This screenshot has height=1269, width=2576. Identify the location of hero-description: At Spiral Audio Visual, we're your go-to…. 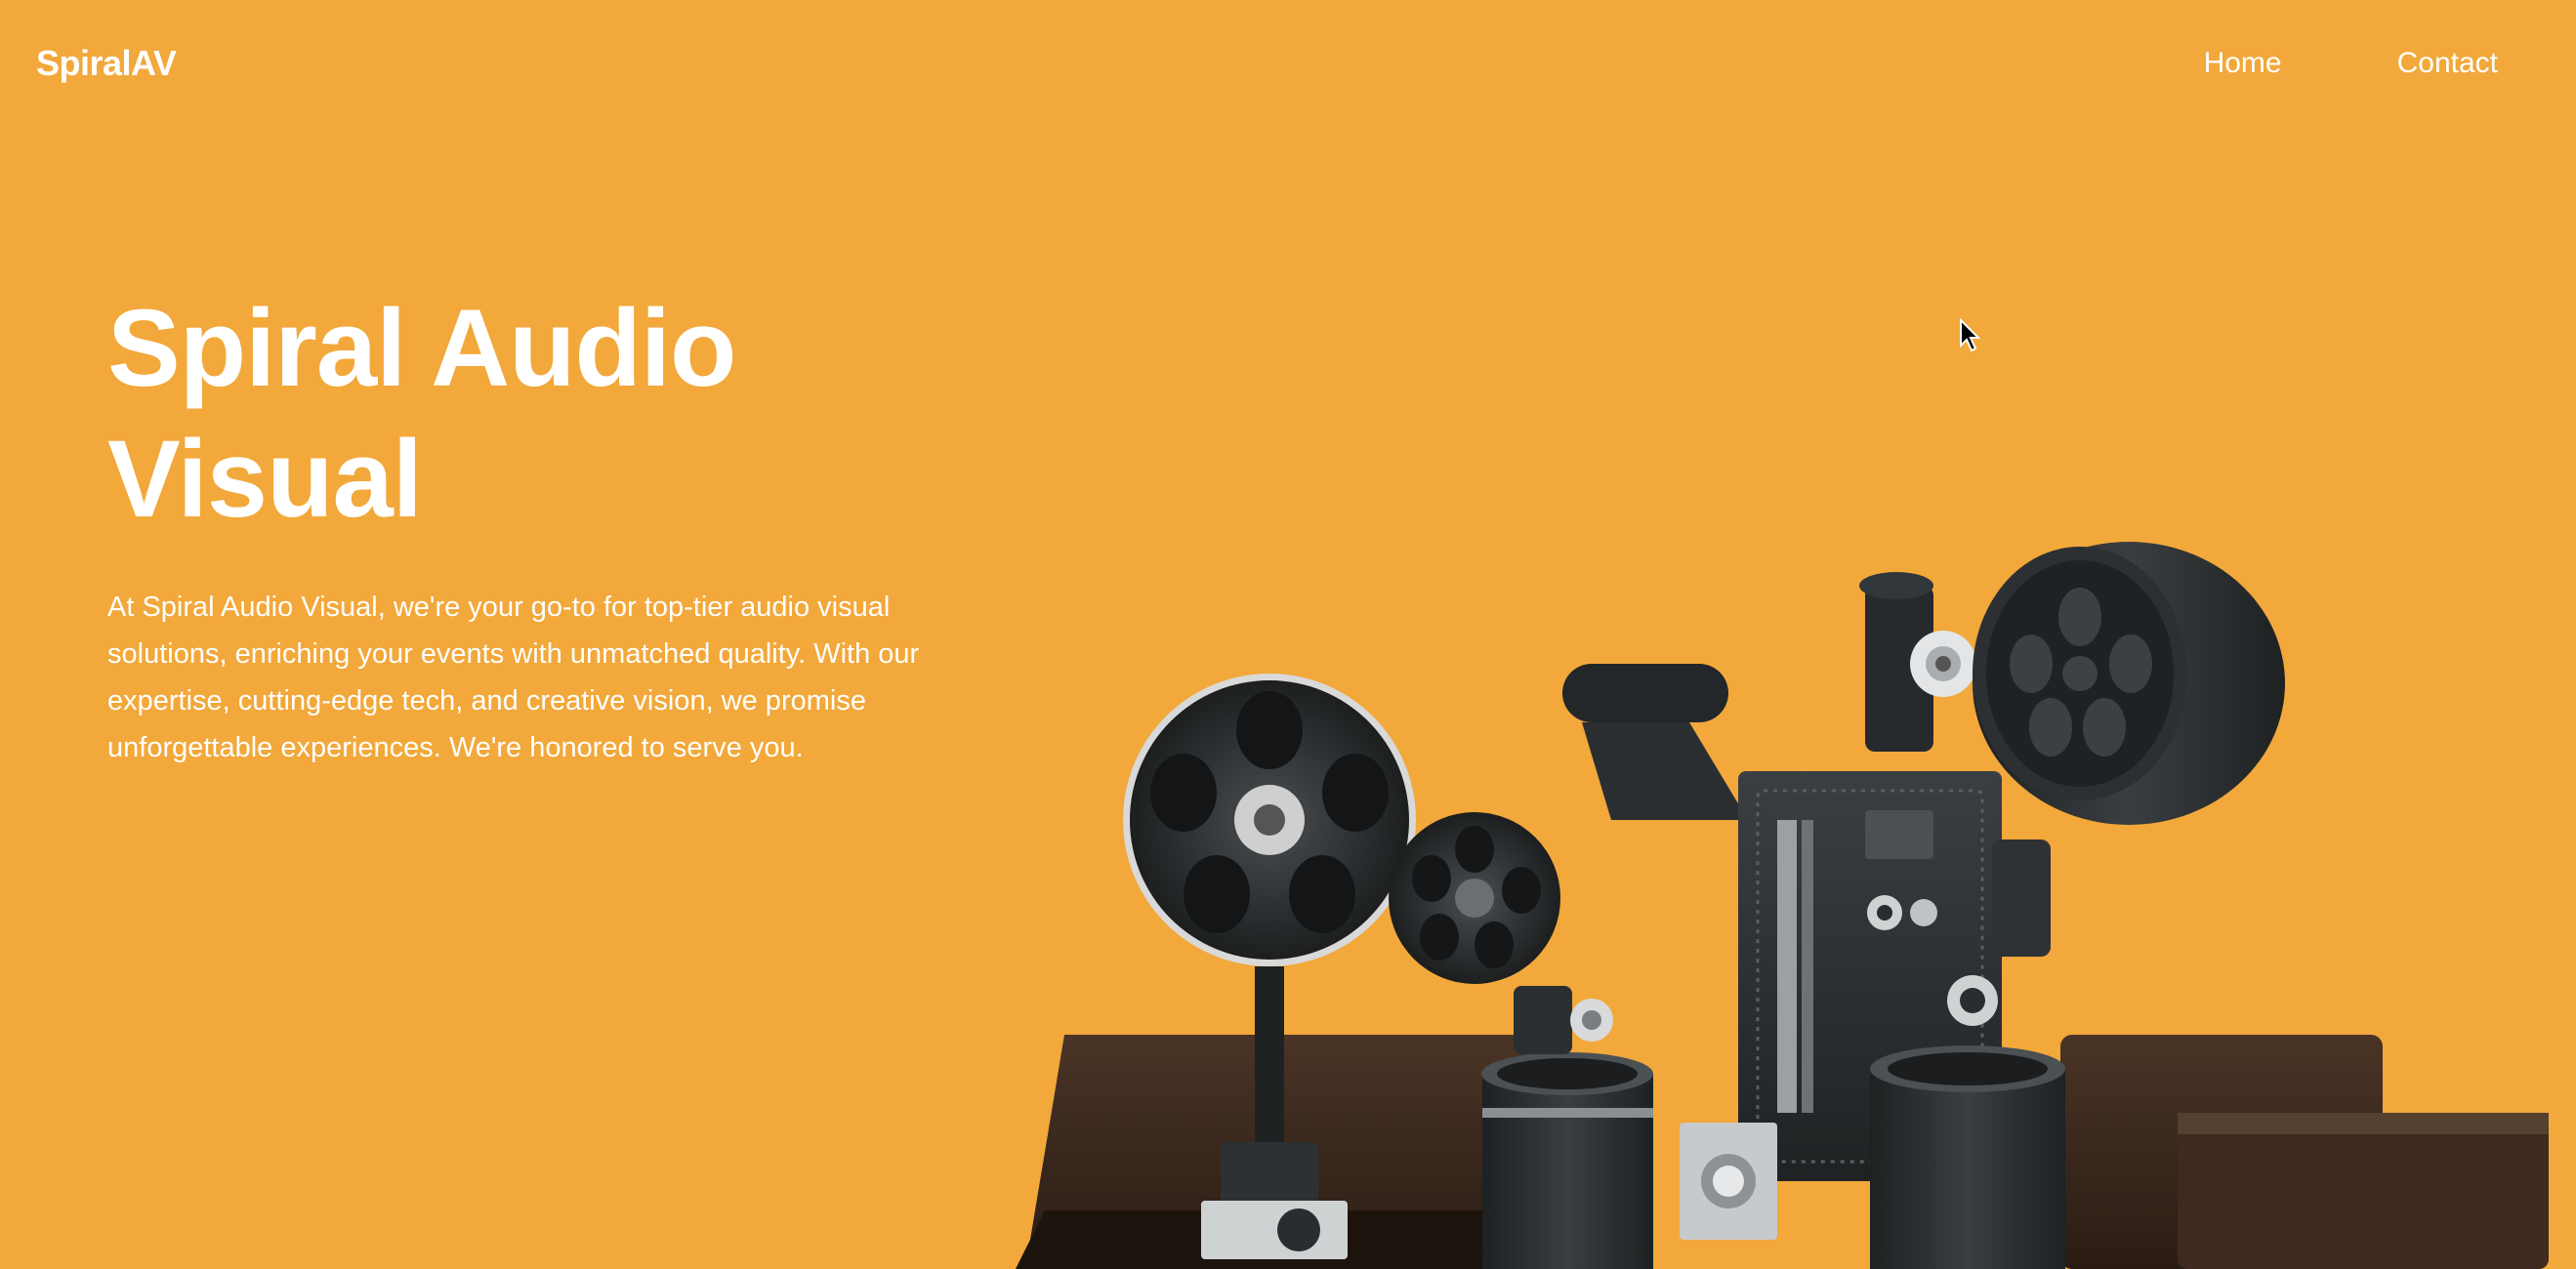
(513, 677).